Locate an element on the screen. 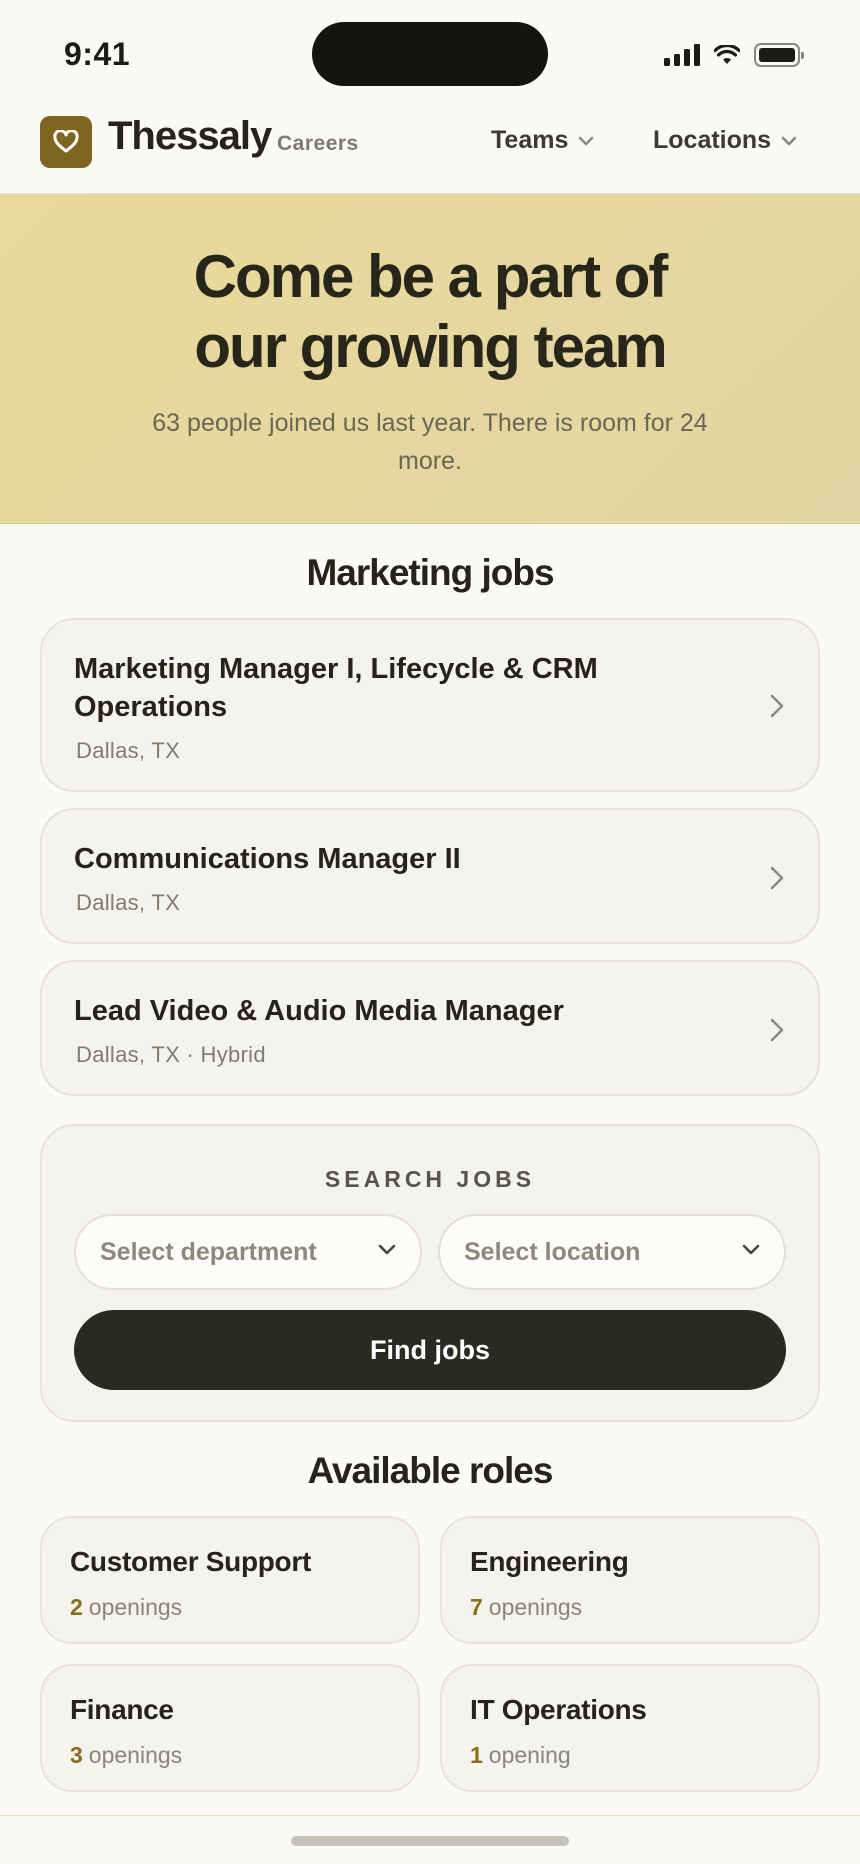  hero-title-line-2: our growing team is located at coordinates (430, 346).